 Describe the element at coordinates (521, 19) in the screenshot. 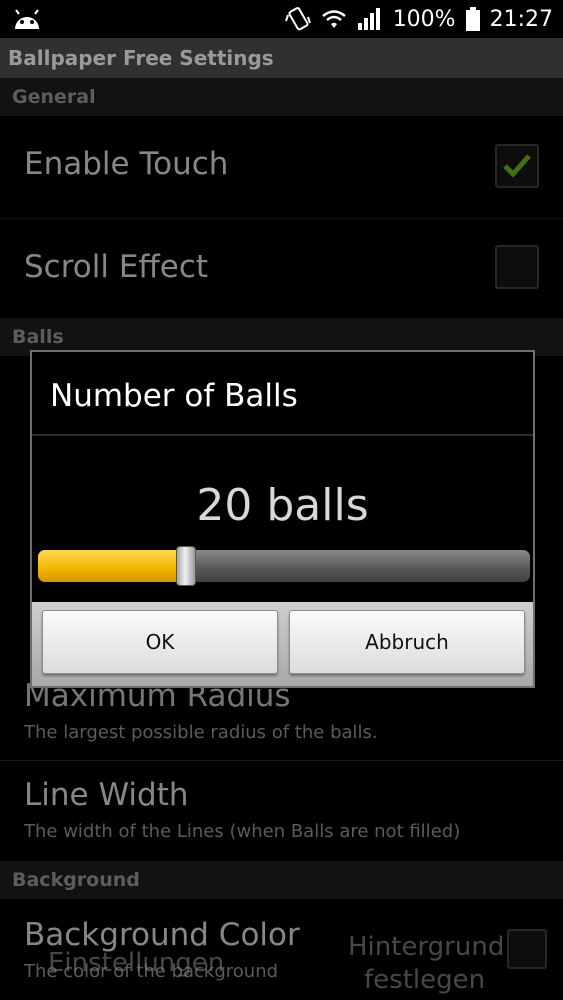

I see `clock: 21:27` at that location.